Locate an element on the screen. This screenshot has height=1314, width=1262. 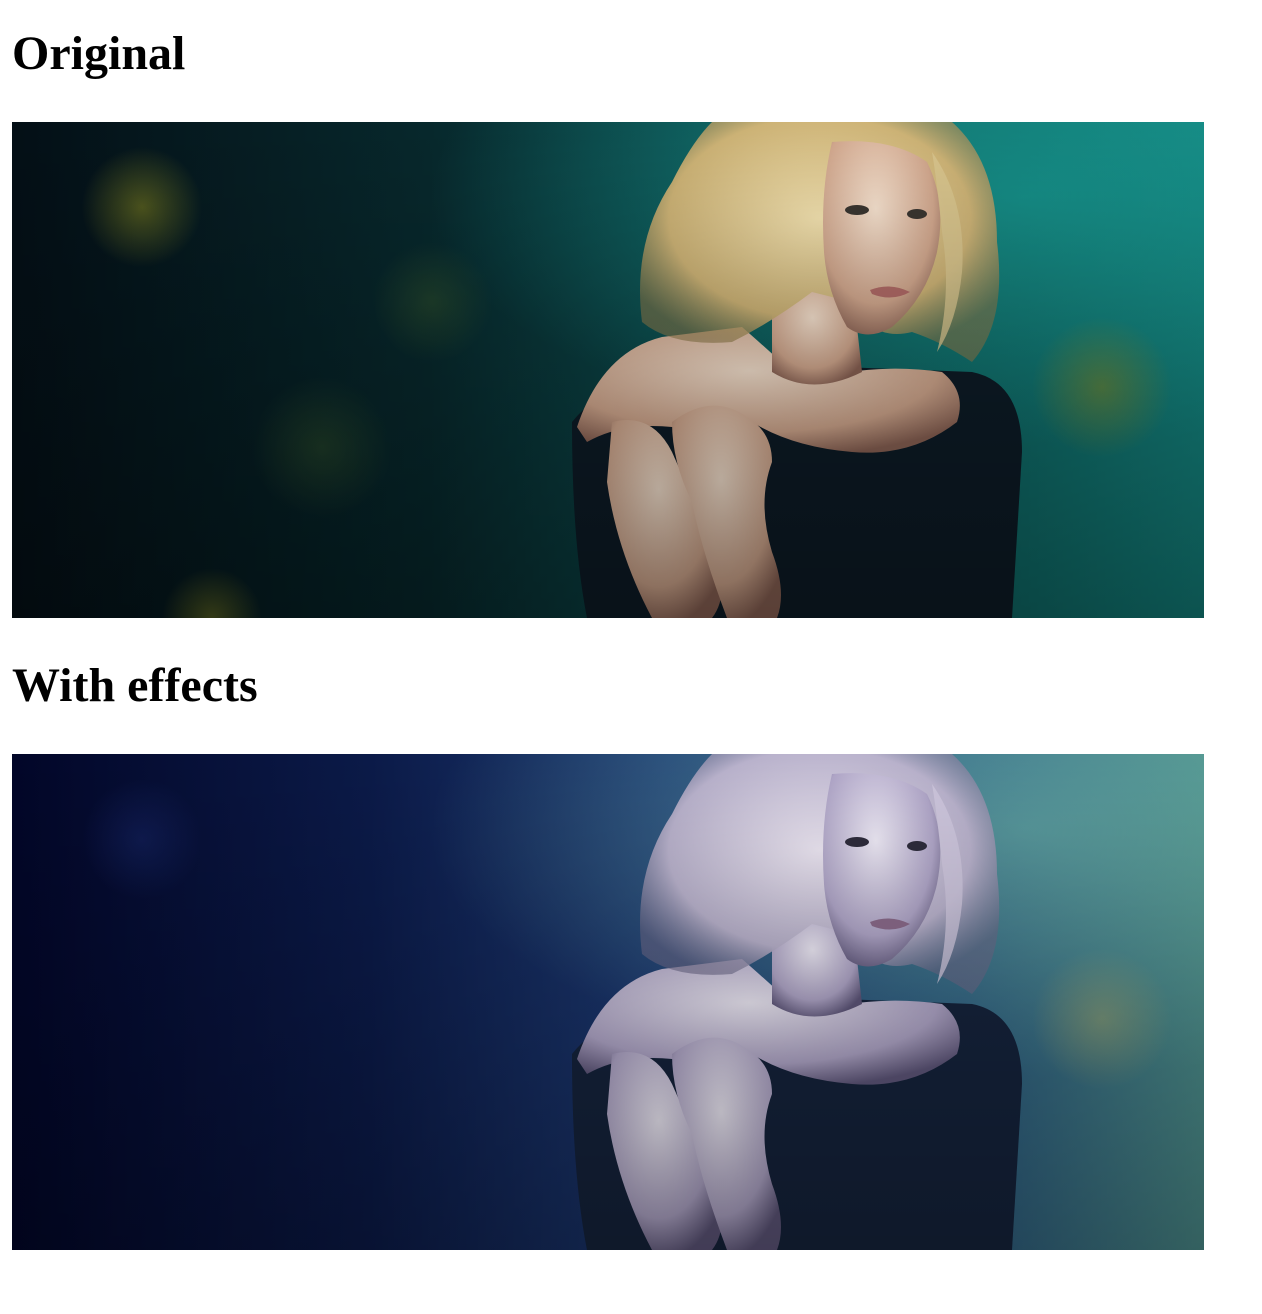
section-heading-with-effects: With effects is located at coordinates (135, 685).